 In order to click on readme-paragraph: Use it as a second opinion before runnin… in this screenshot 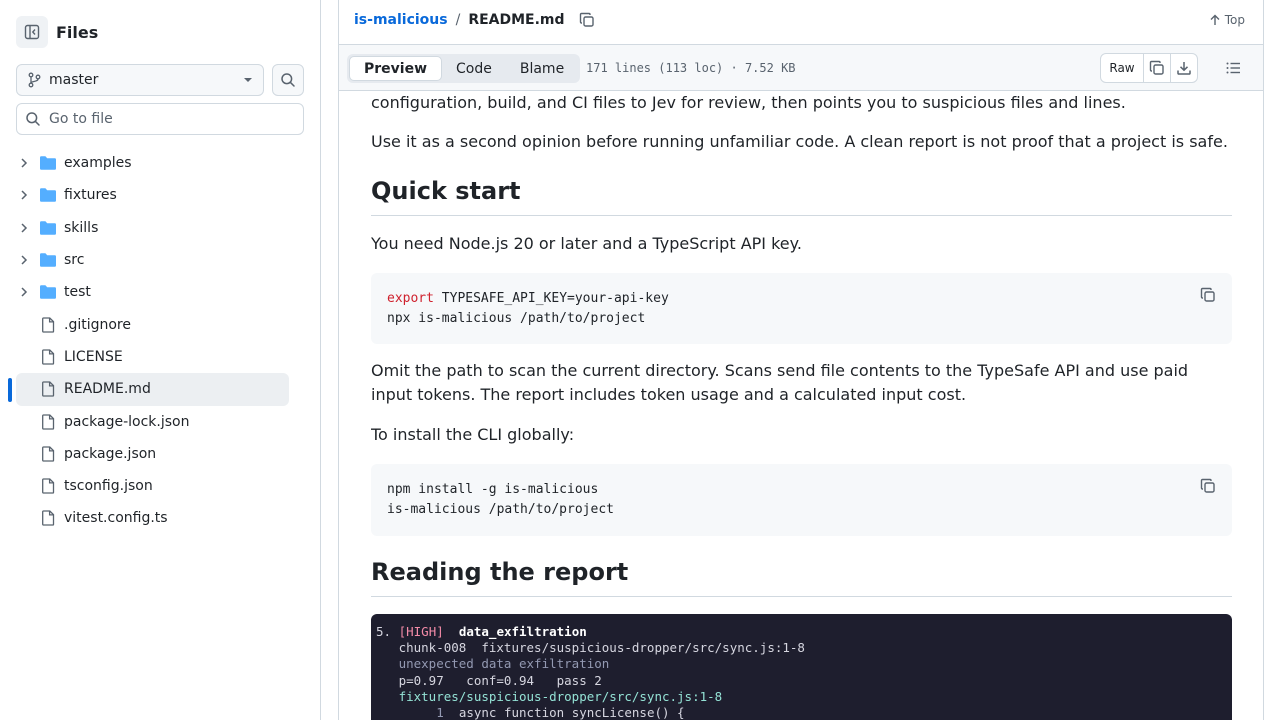, I will do `click(799, 141)`.